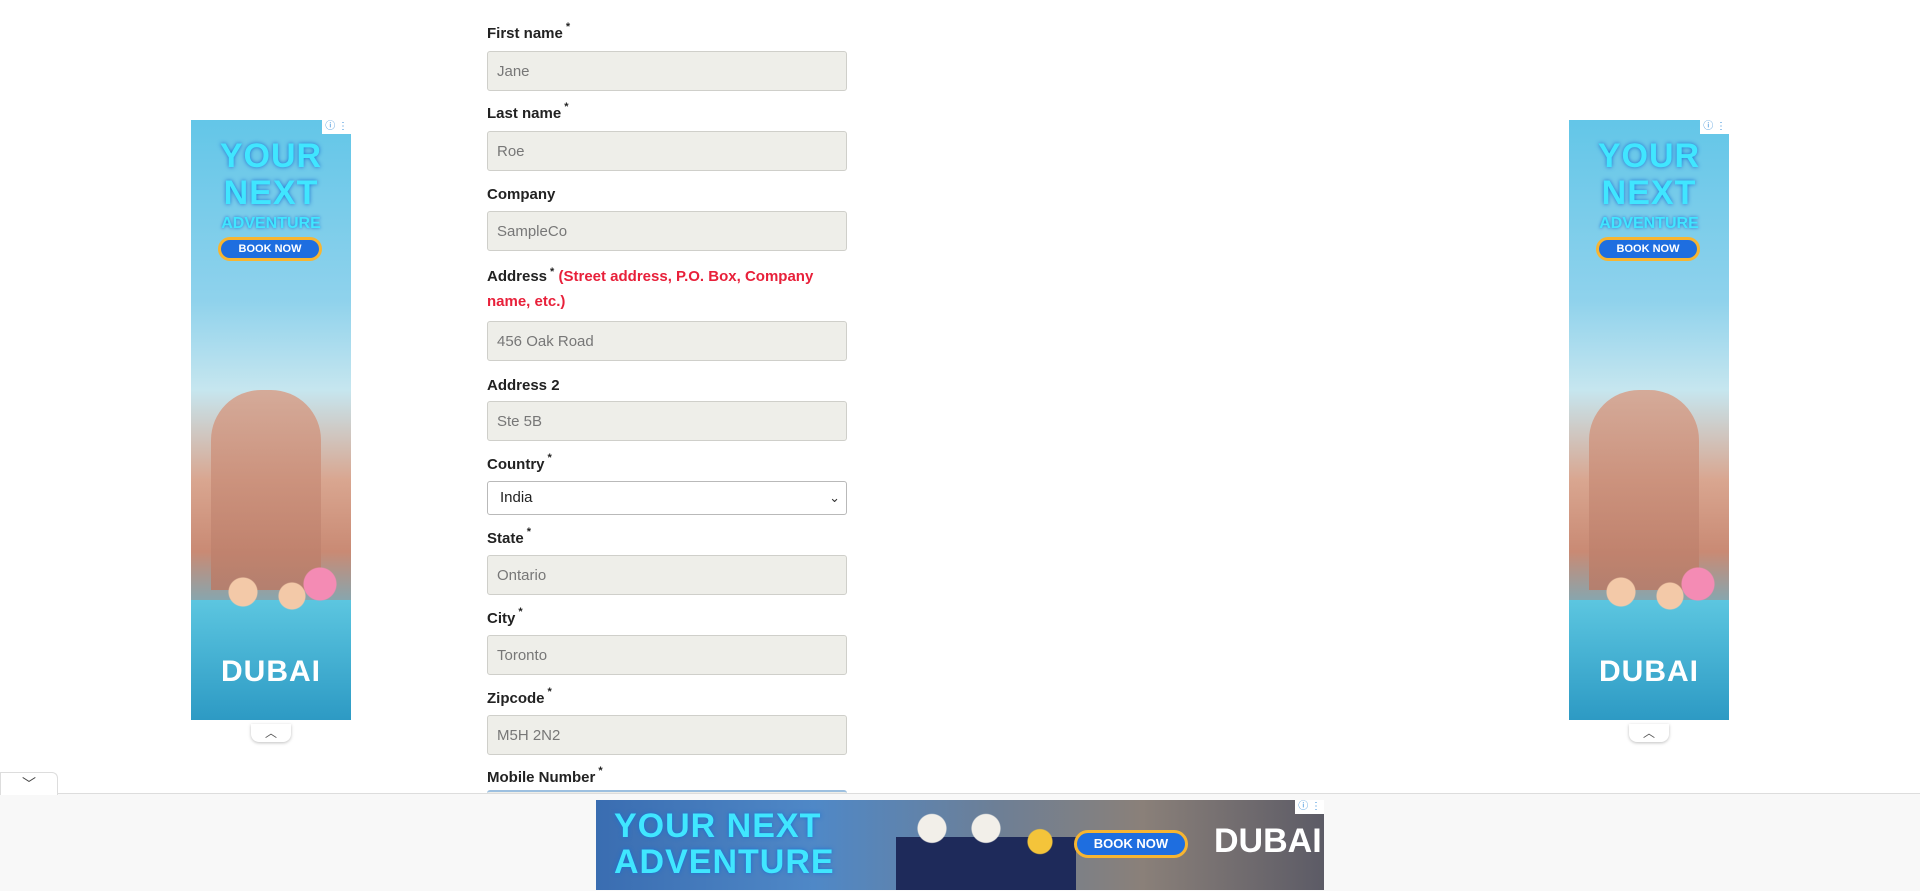  Describe the element at coordinates (667, 575) in the screenshot. I see `state-input` at that location.